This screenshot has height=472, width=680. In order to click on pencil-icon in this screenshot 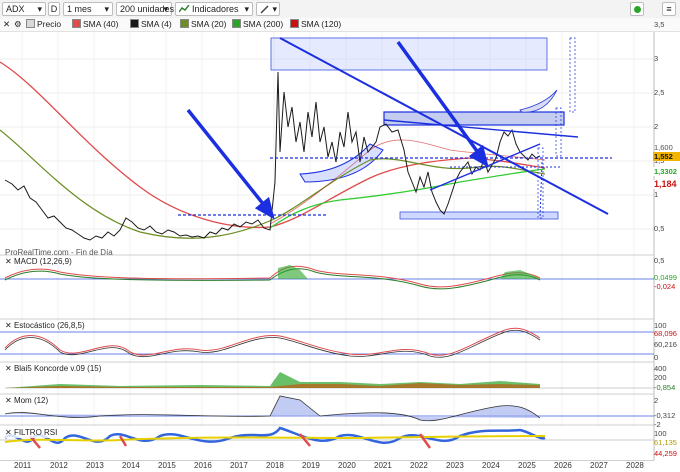, I will do `click(264, 9)`.